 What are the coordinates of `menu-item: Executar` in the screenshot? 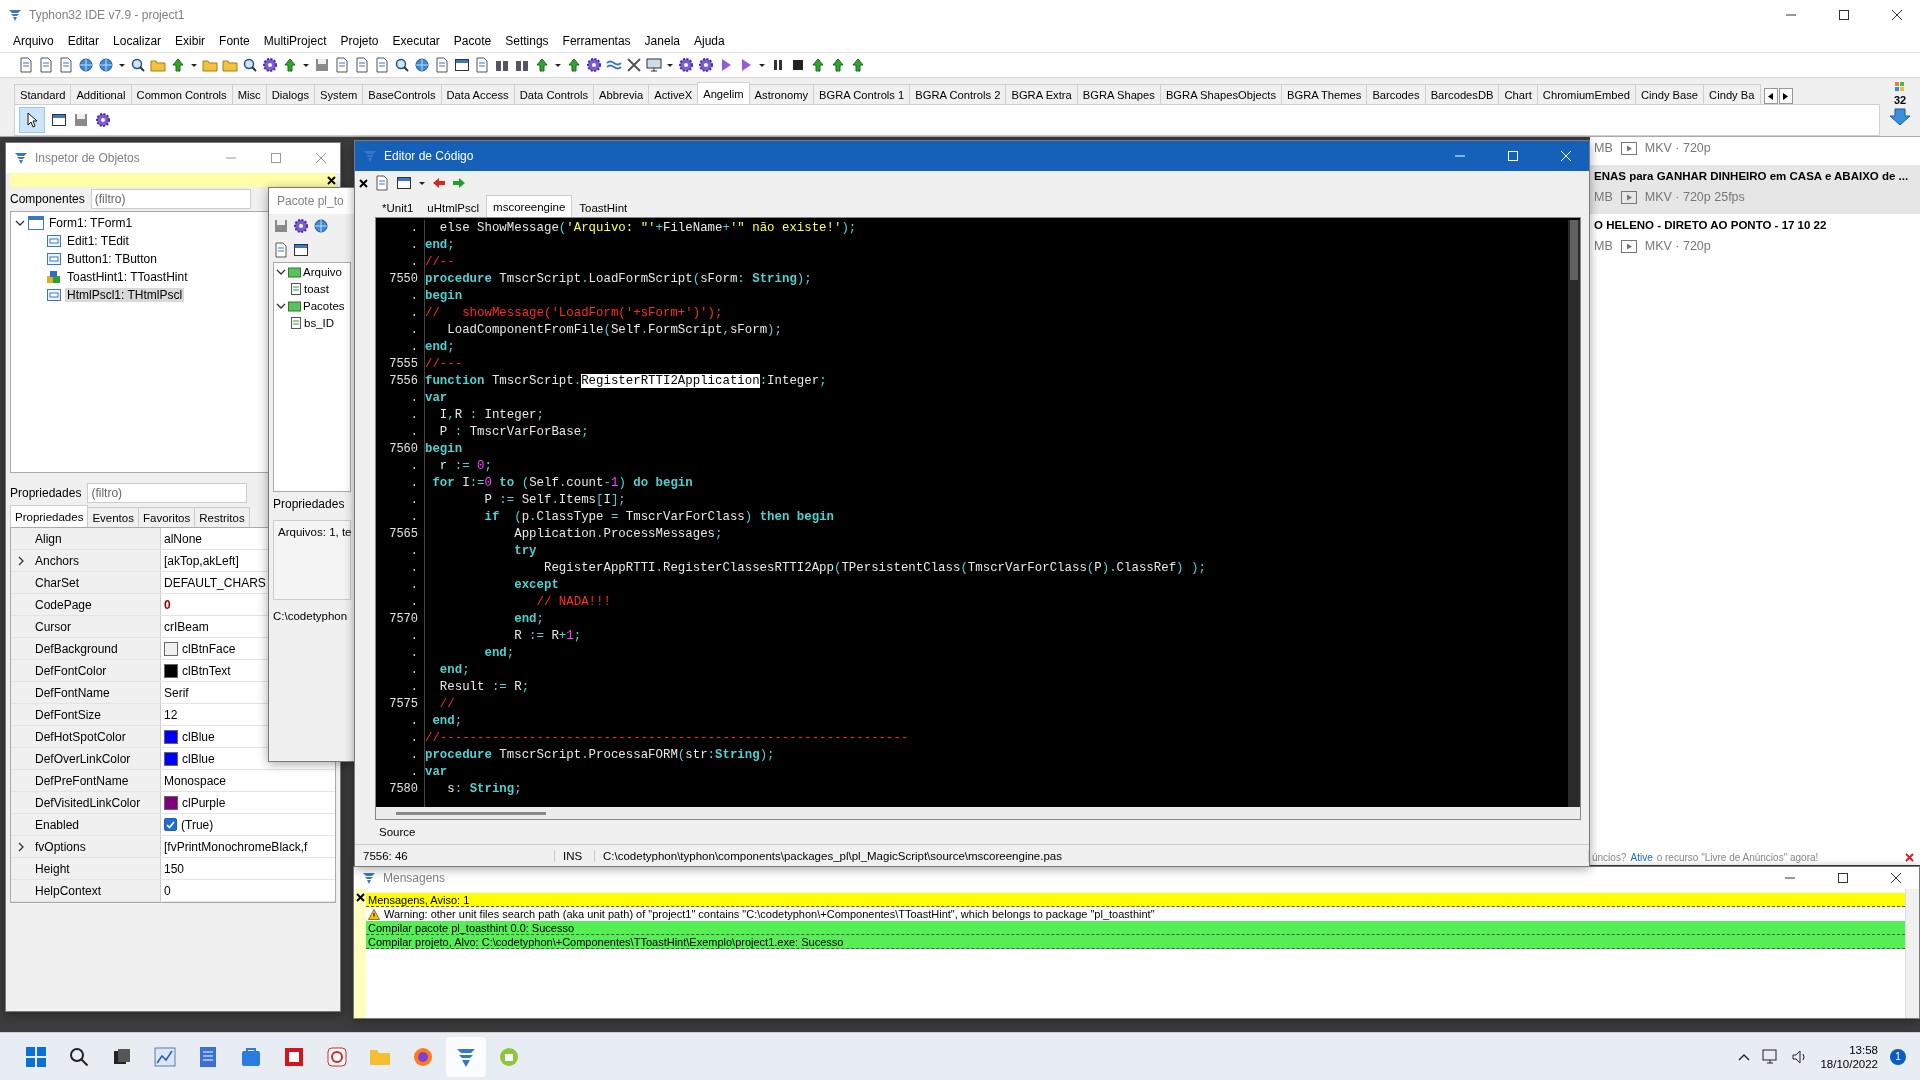 It's located at (416, 41).